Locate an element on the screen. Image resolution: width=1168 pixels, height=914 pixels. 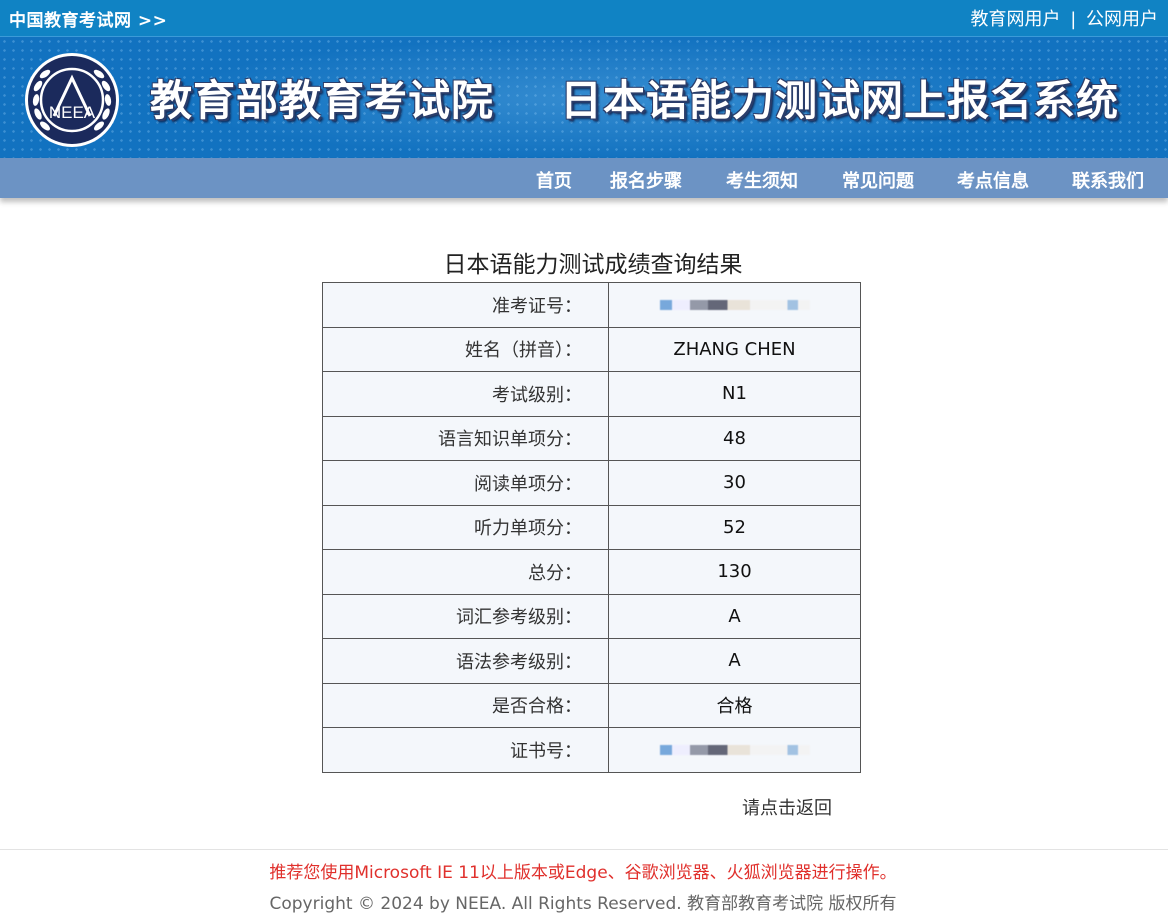
nav-faq: 常见问题 is located at coordinates (878, 180).